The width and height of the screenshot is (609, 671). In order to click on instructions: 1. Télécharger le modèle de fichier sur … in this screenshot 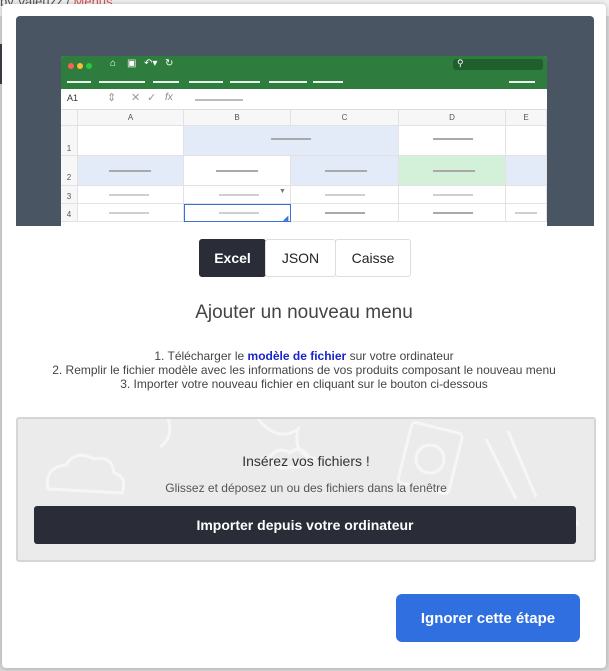, I will do `click(304, 370)`.